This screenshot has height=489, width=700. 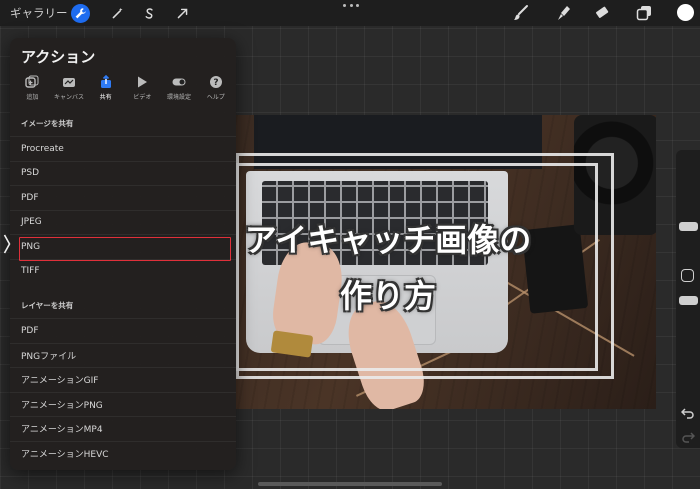 What do you see at coordinates (149, 13) in the screenshot?
I see `selection-s-icon` at bounding box center [149, 13].